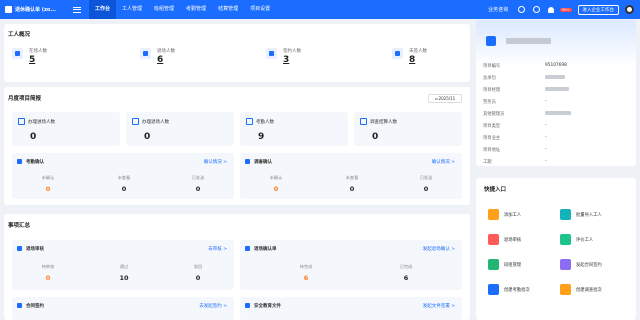 This screenshot has height=320, width=640. I want to click on overview-title: 工人概况, so click(19, 35).